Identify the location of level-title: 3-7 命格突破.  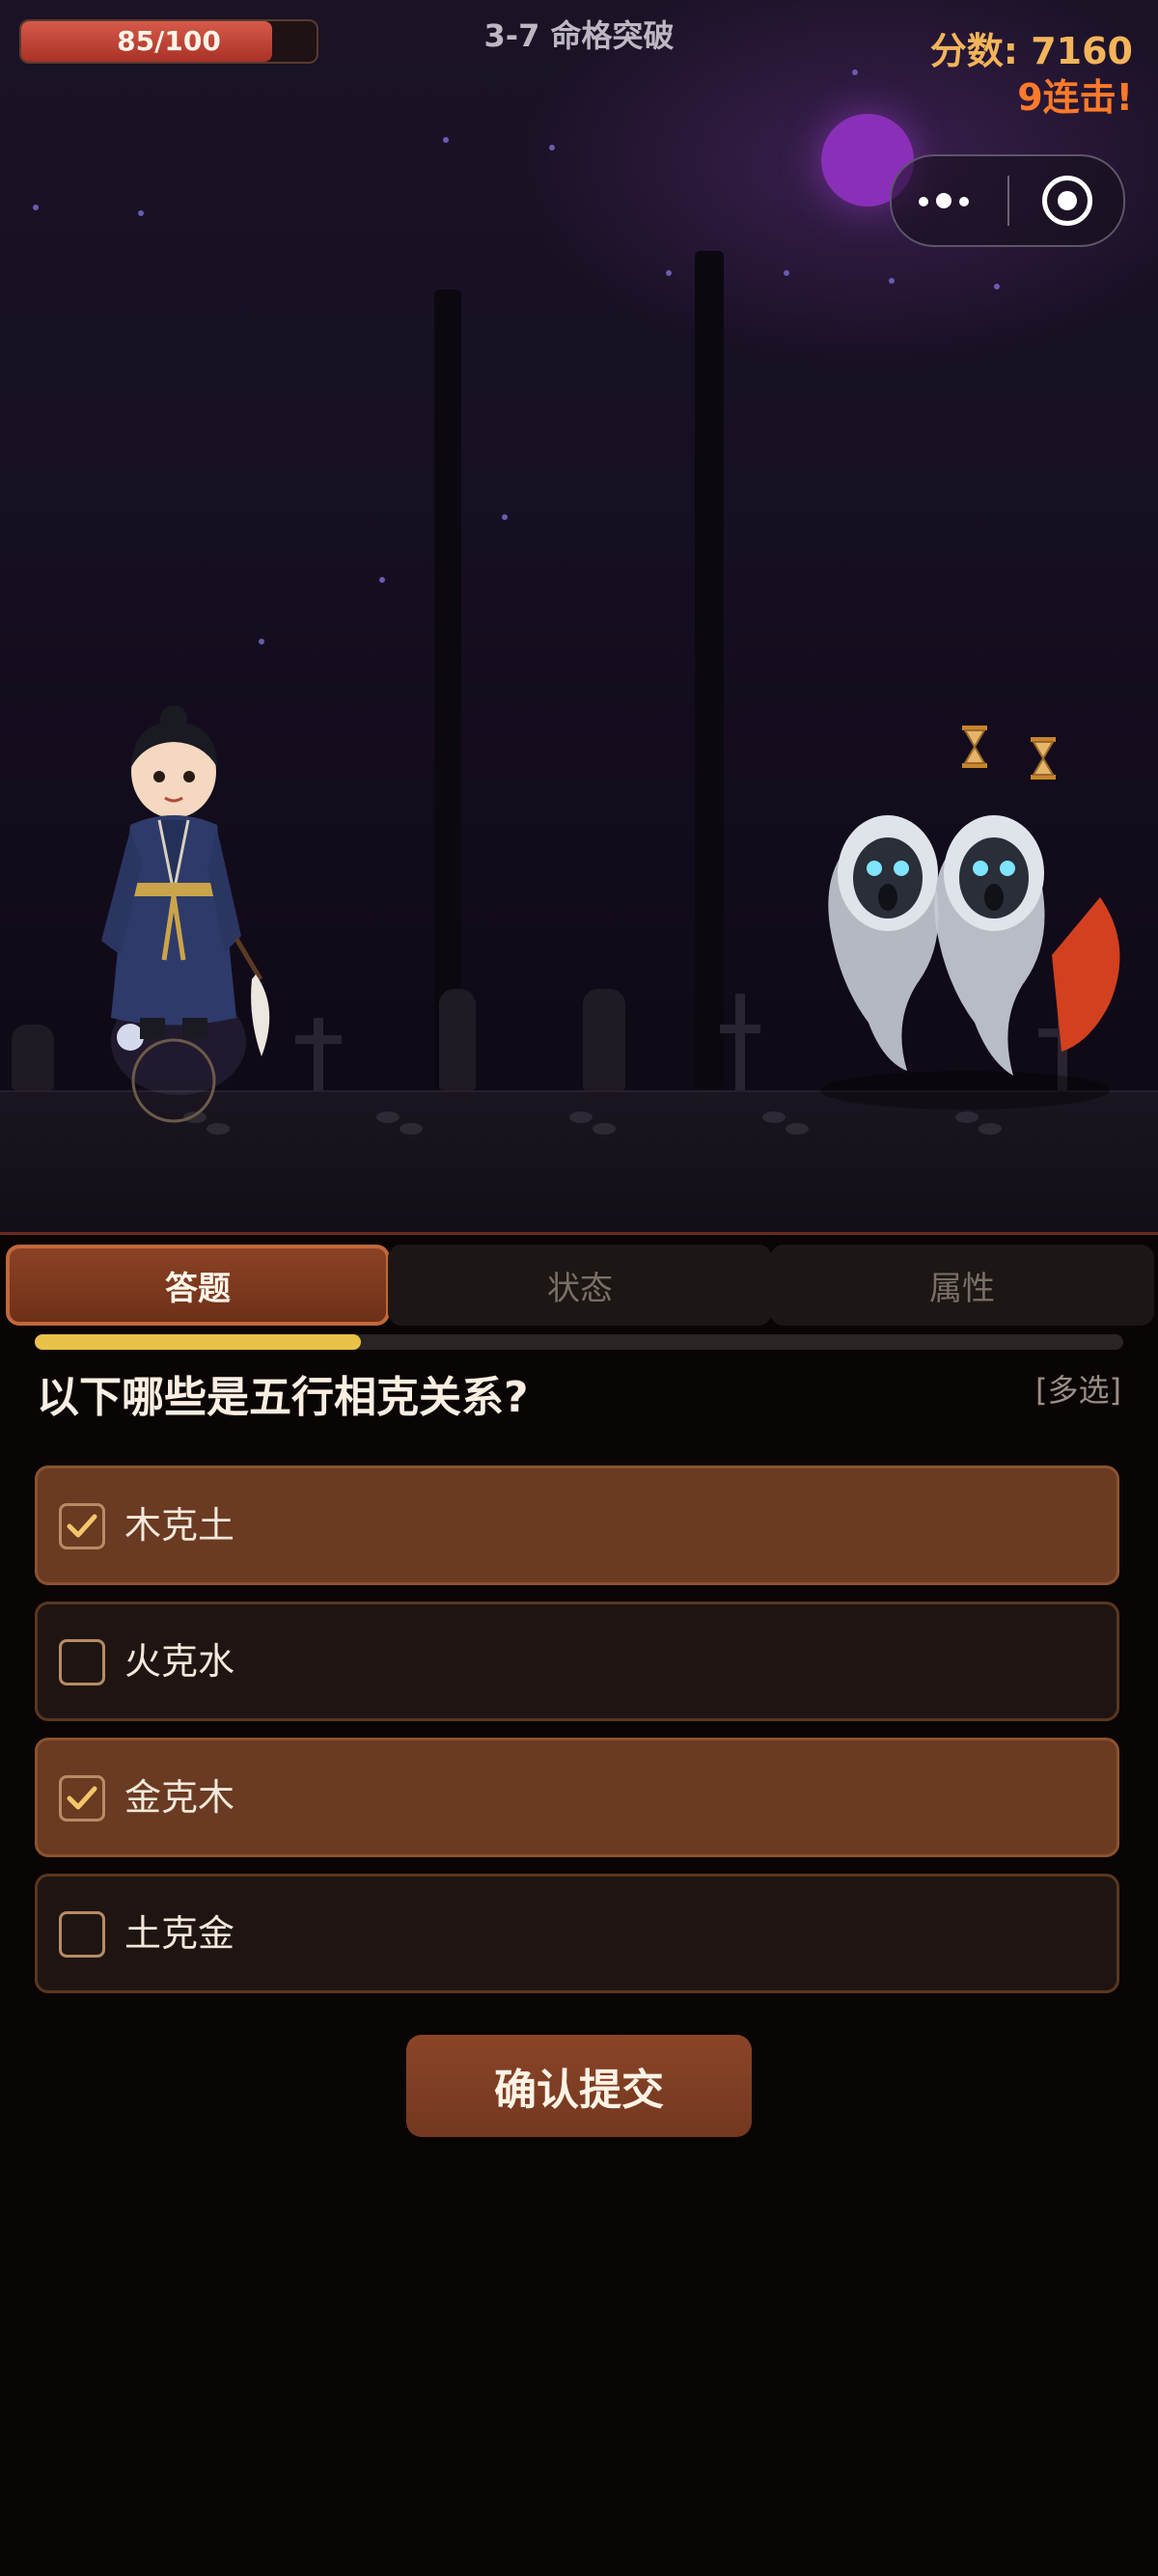
(579, 36).